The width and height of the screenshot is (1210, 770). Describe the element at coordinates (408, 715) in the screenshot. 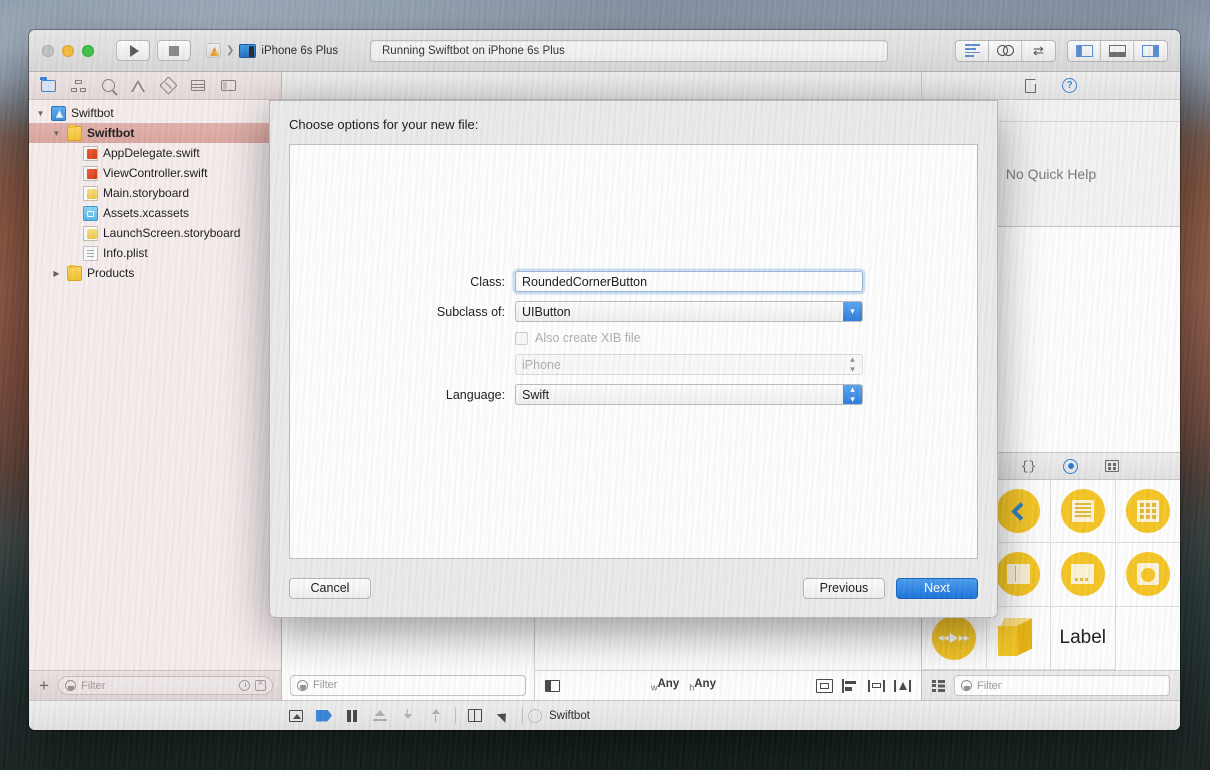

I see `step-into-button` at that location.